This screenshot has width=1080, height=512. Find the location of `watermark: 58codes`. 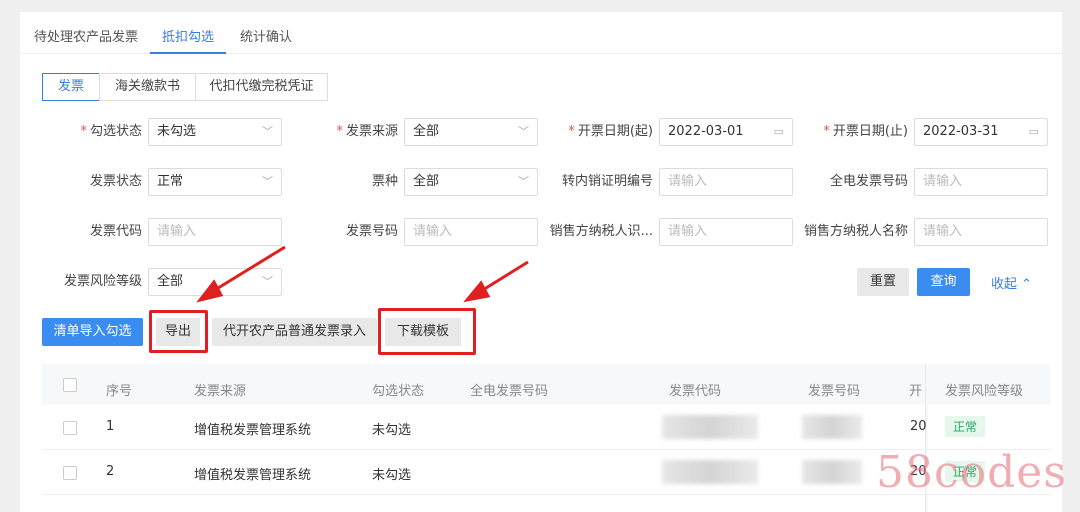

watermark: 58codes is located at coordinates (971, 472).